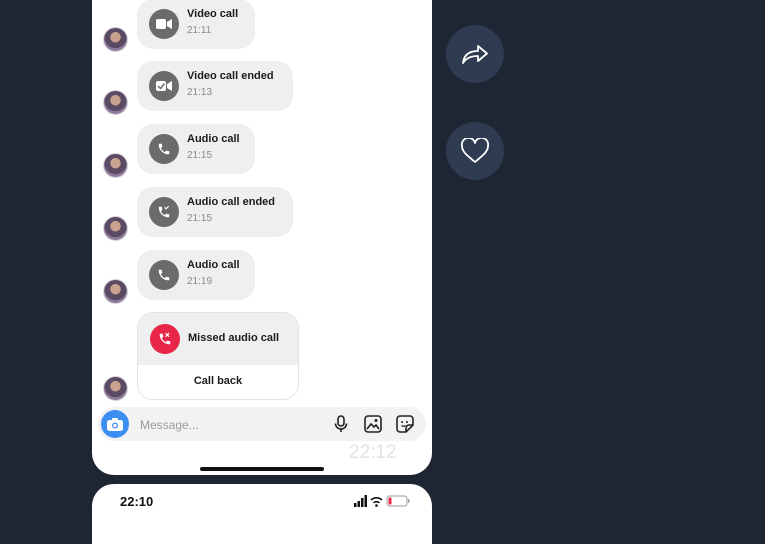  I want to click on camera-icon, so click(115, 424).